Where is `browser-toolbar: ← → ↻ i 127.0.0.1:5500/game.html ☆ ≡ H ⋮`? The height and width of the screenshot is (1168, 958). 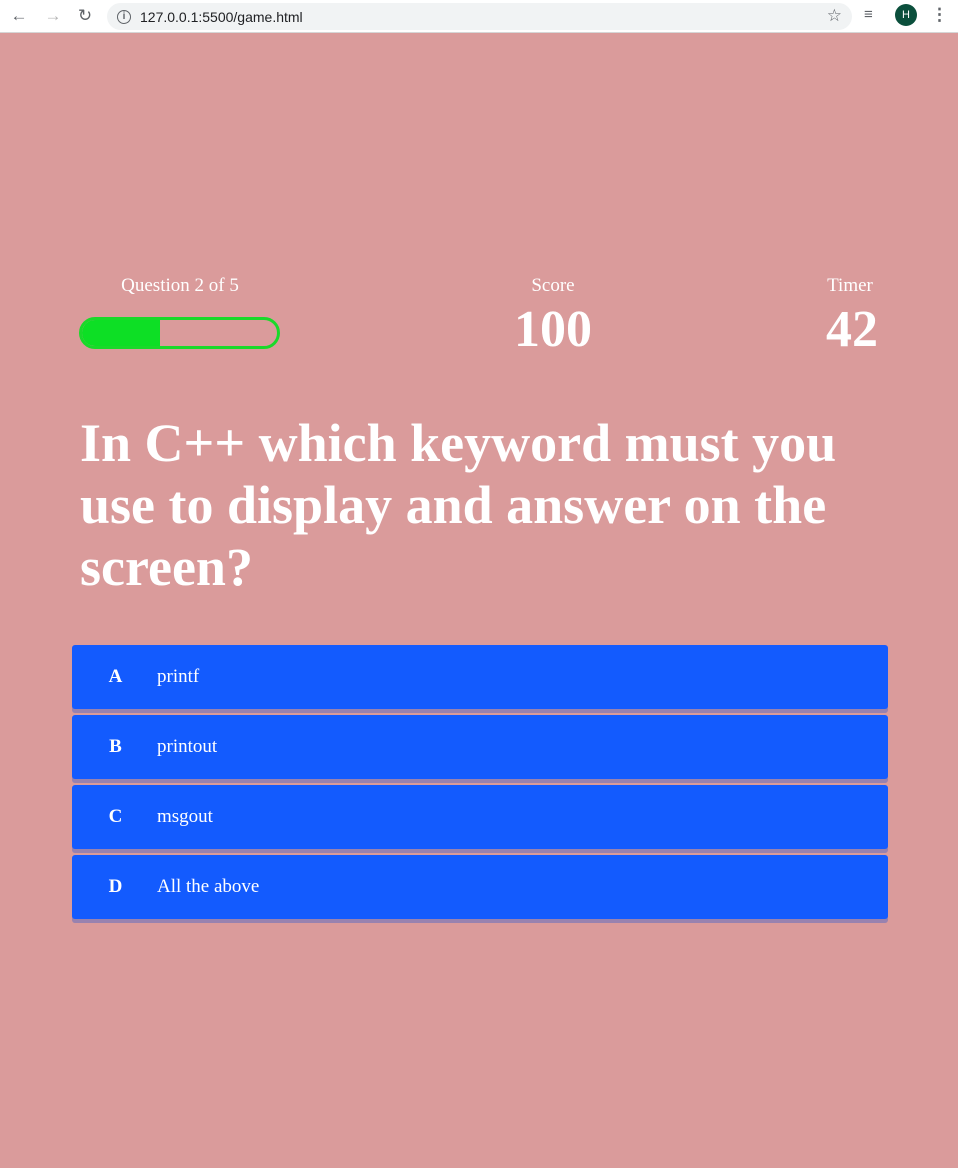
browser-toolbar: ← → ↻ i 127.0.0.1:5500/game.html ☆ ≡ H ⋮ is located at coordinates (479, 16).